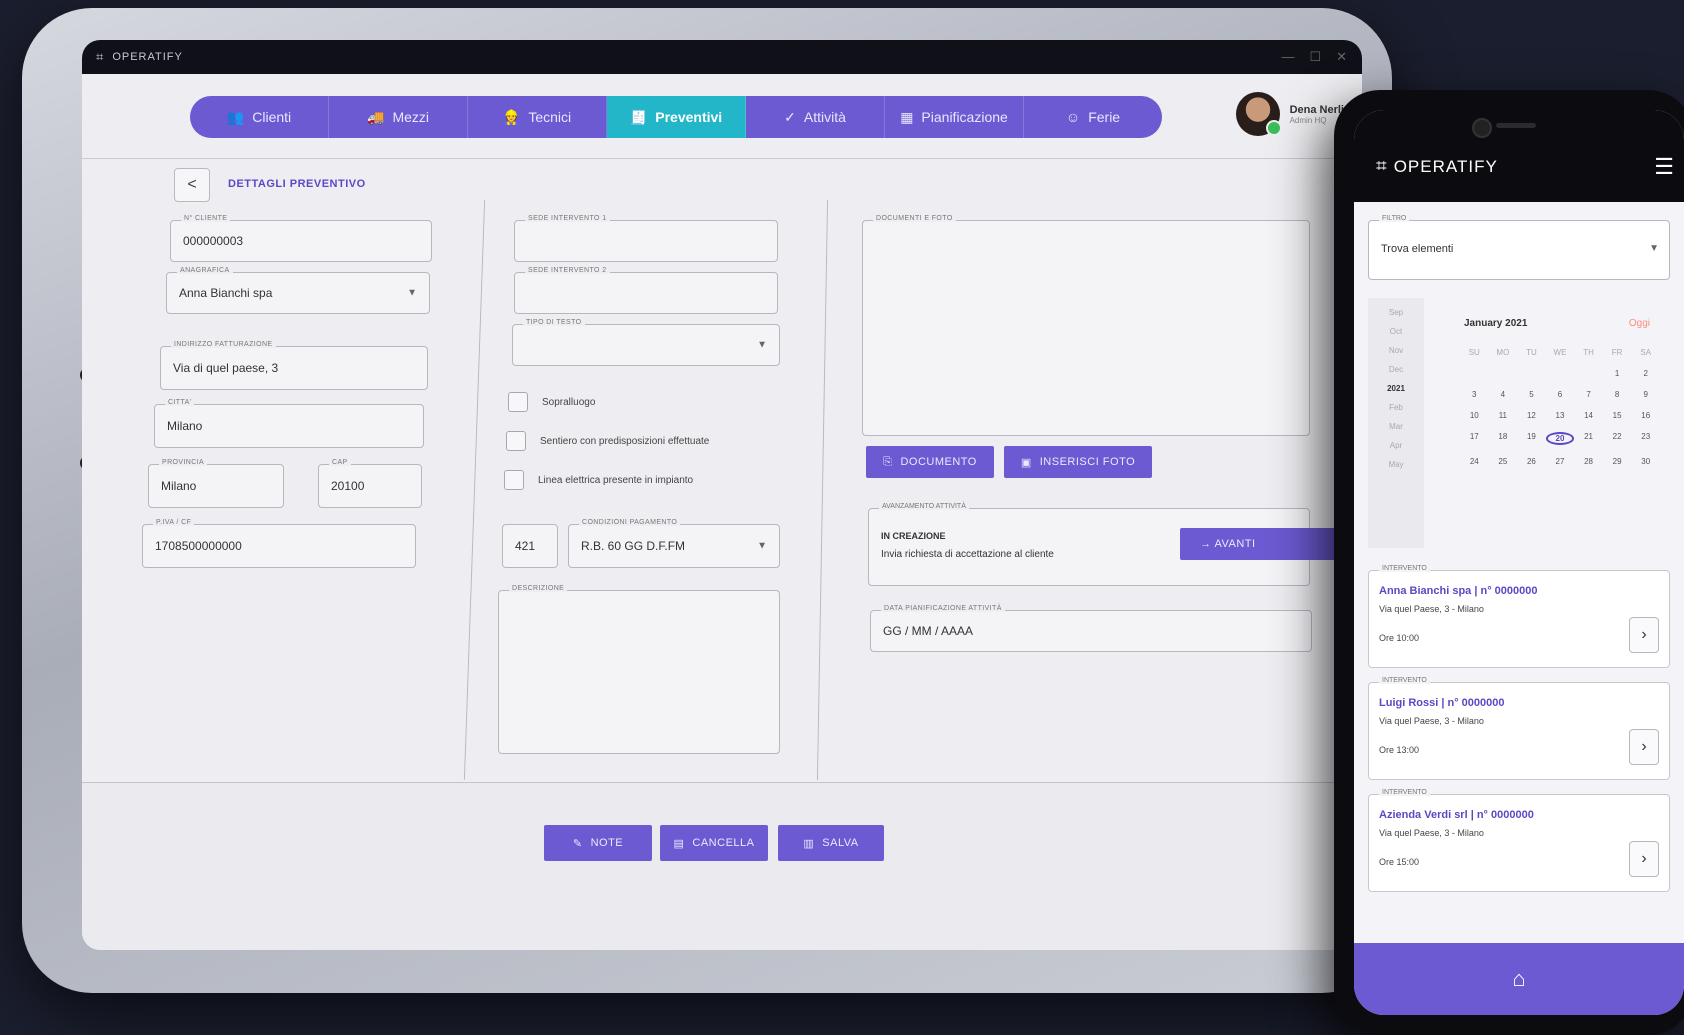  Describe the element at coordinates (1503, 438) in the screenshot. I see `calendar-day: 18` at that location.